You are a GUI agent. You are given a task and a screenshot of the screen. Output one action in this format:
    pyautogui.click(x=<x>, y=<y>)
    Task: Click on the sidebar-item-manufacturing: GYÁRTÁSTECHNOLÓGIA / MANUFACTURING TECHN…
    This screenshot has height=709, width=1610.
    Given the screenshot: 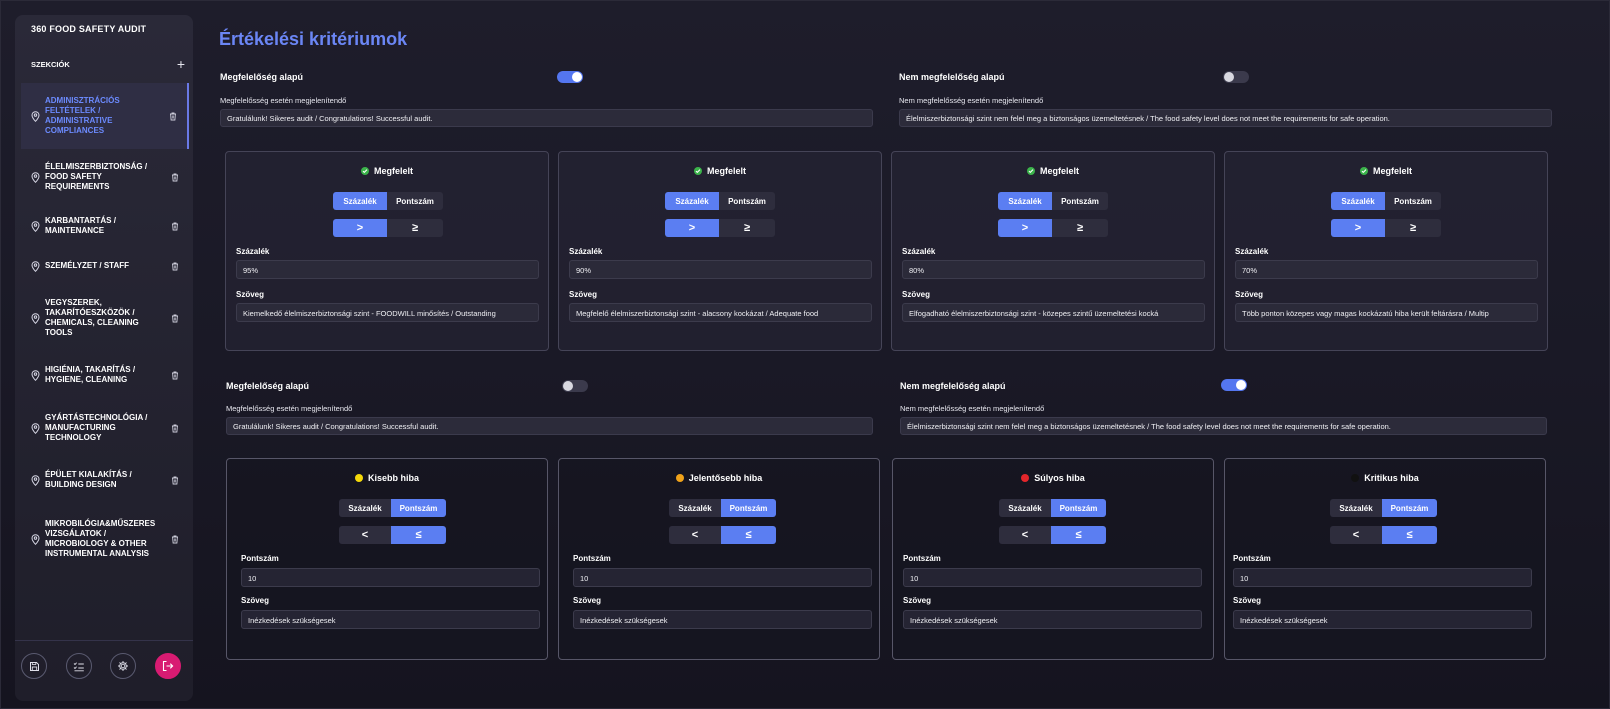 What is the action you would take?
    pyautogui.click(x=105, y=428)
    